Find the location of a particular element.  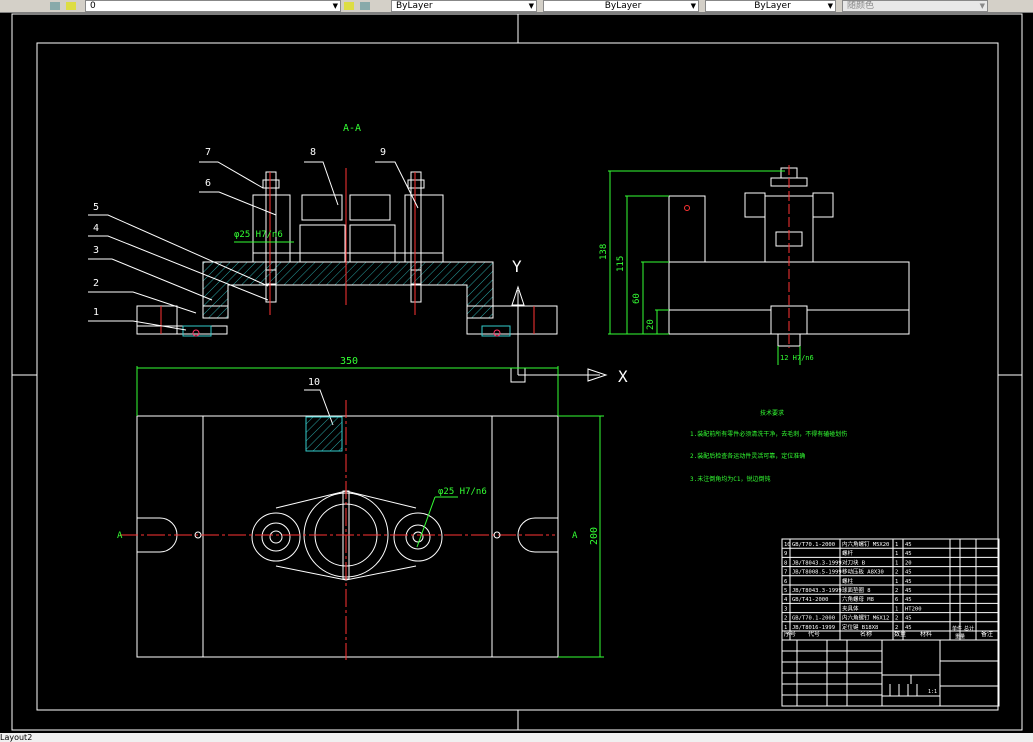

bom-header-weight: 重量 is located at coordinates (960, 636).